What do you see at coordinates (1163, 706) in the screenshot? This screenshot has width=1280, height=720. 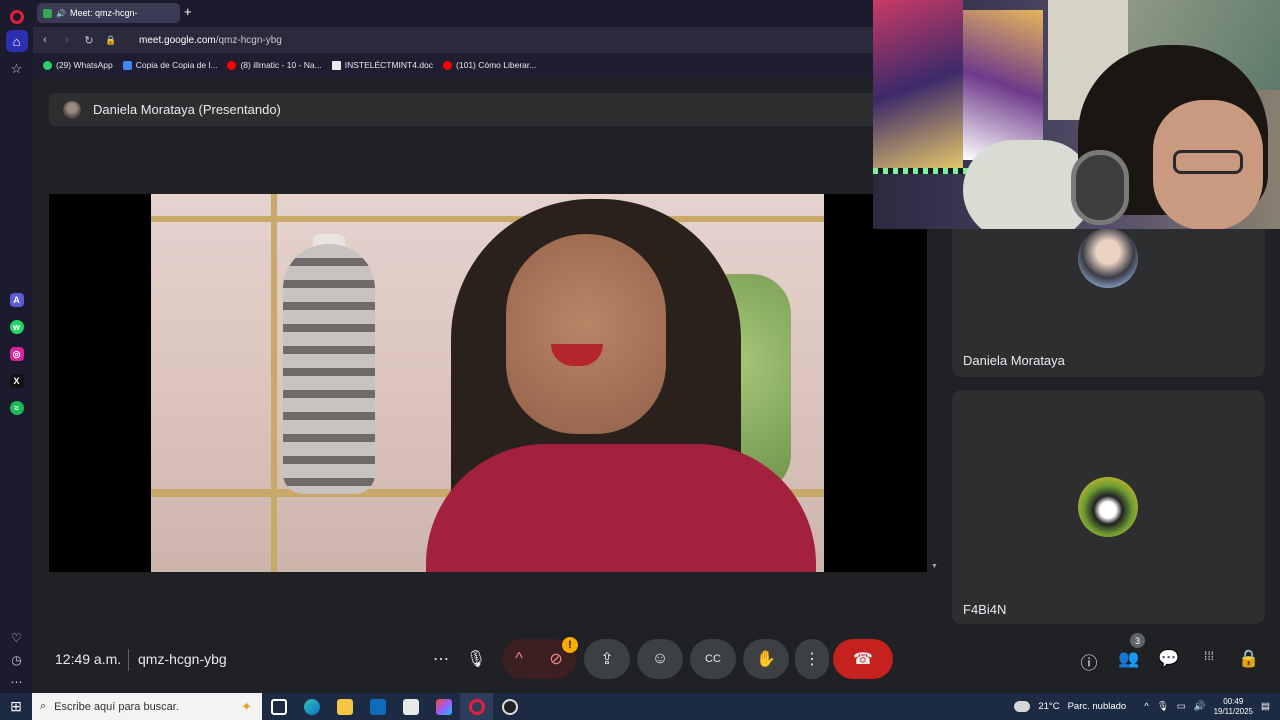 I see `mic-tray-icon: 🎙` at bounding box center [1163, 706].